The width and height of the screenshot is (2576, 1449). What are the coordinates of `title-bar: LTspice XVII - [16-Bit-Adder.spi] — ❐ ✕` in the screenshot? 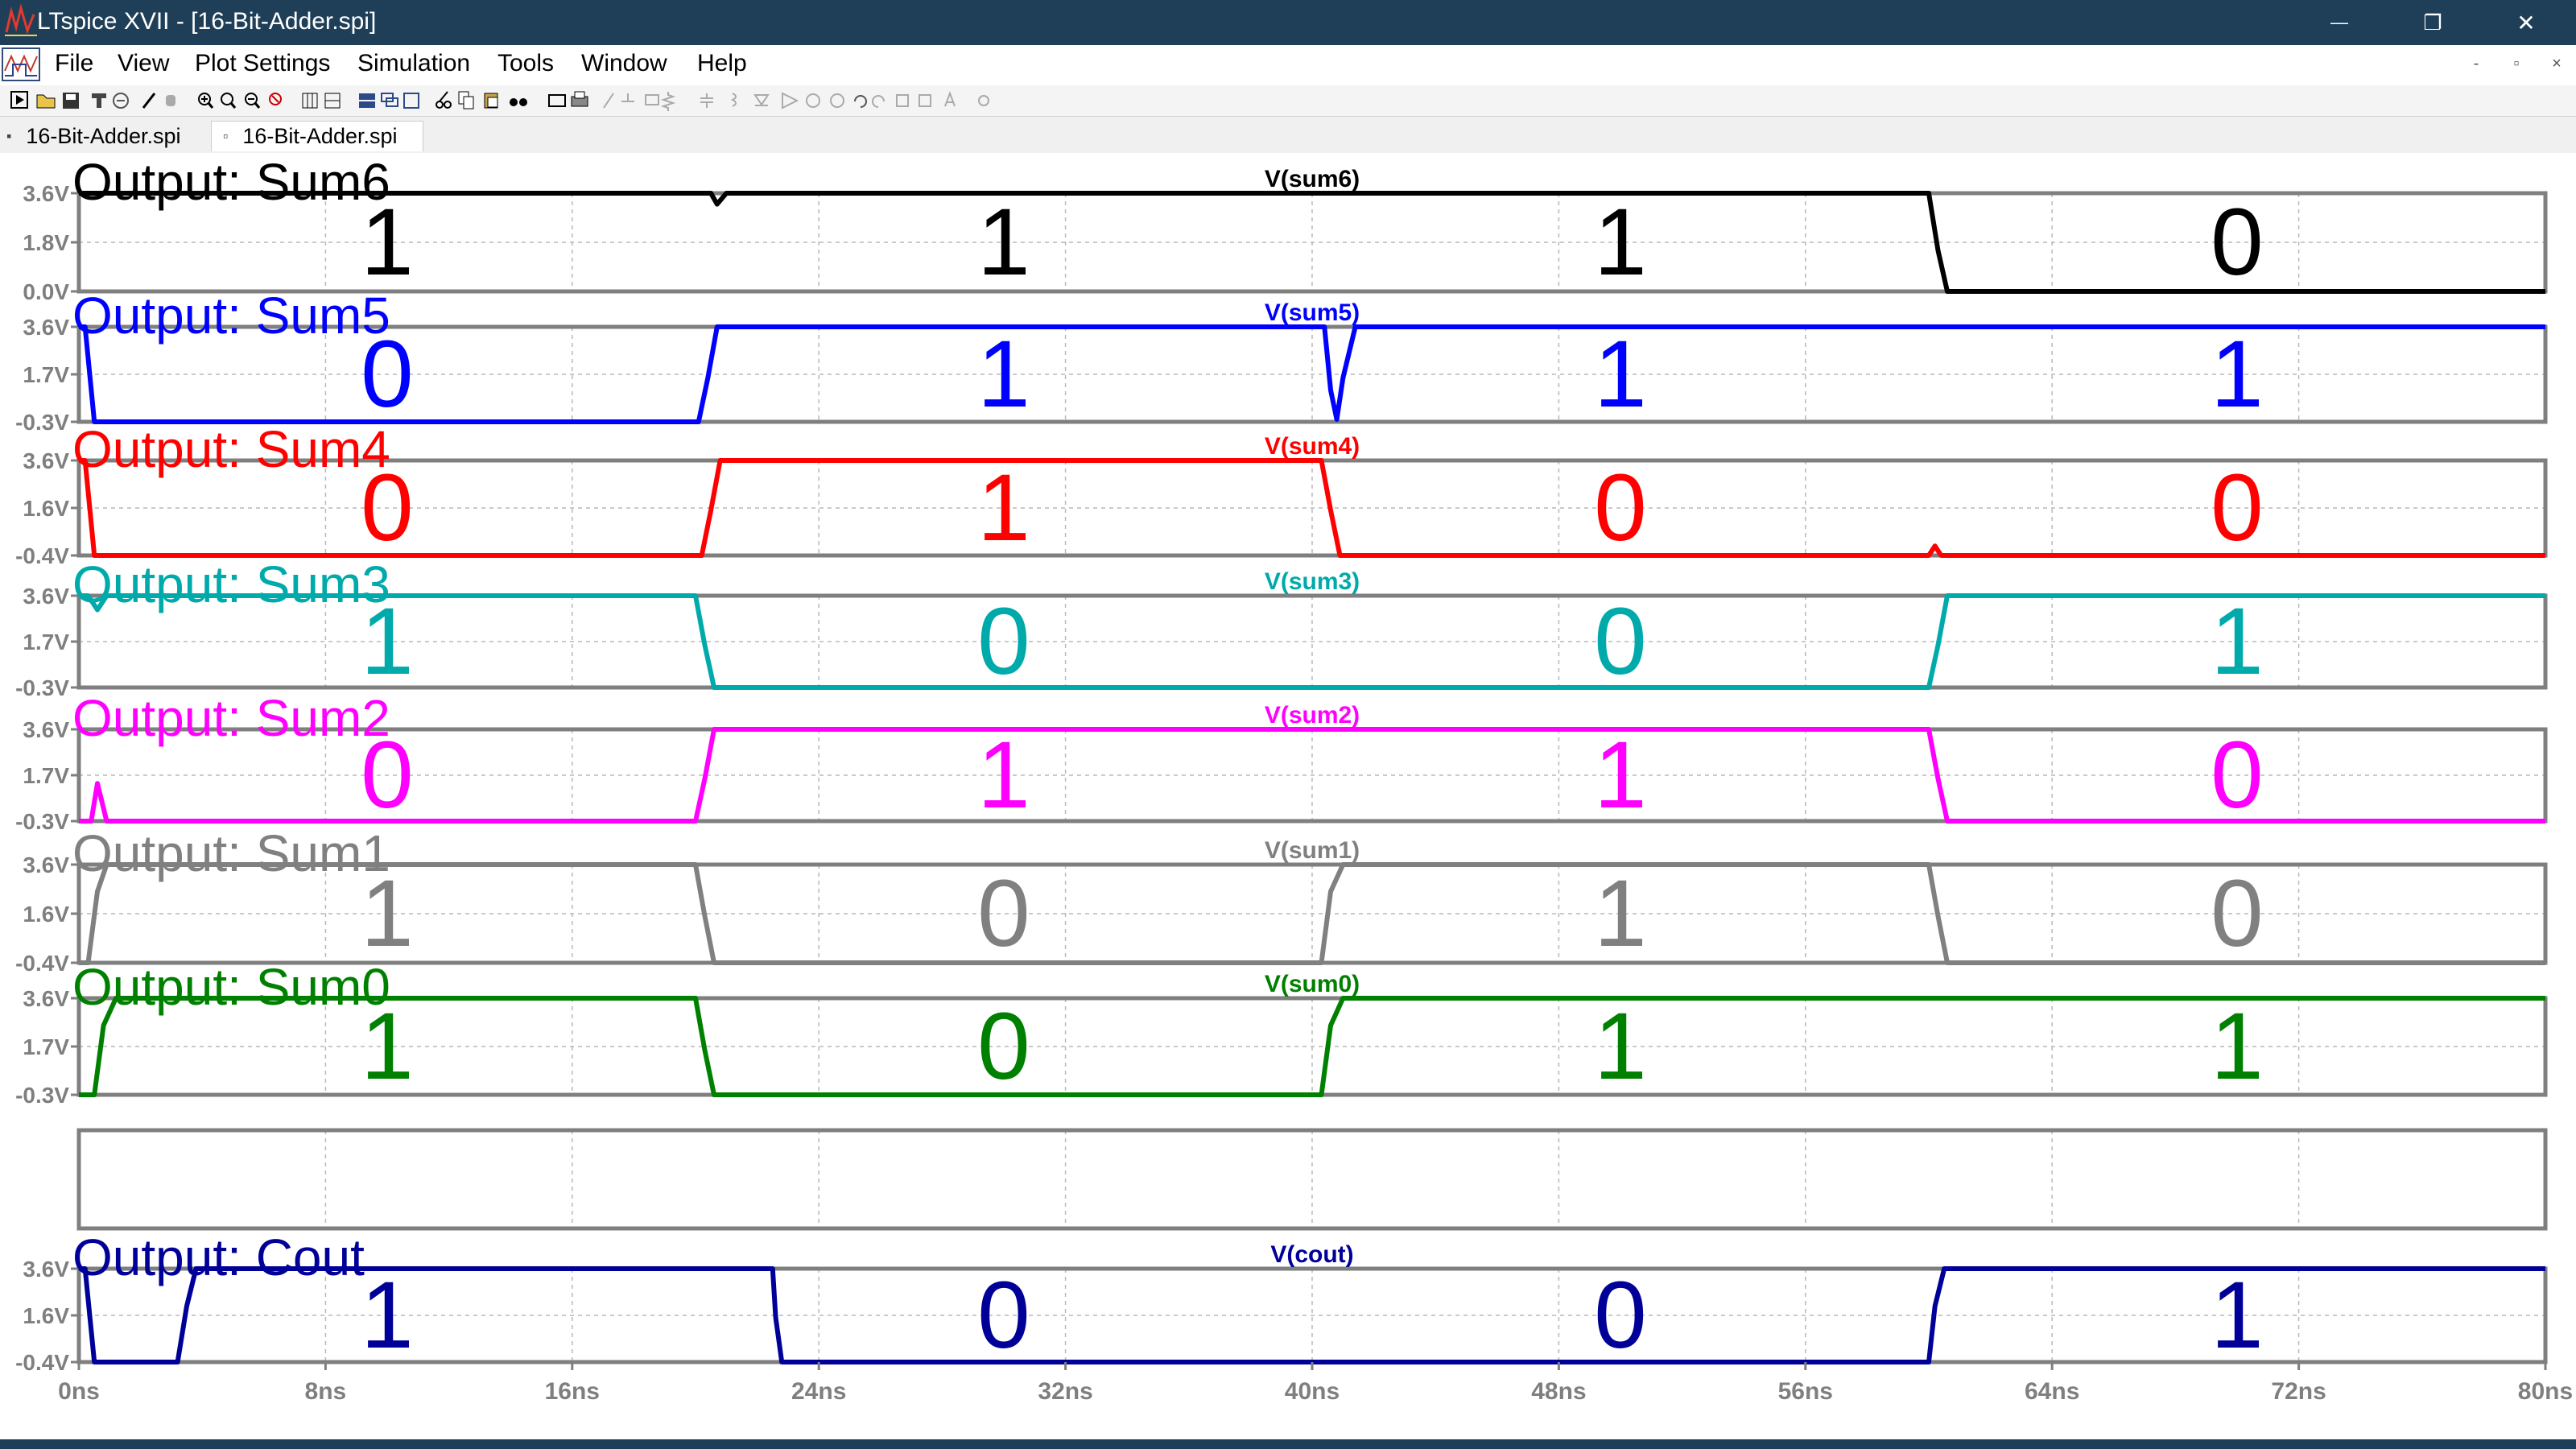 It's located at (1288, 22).